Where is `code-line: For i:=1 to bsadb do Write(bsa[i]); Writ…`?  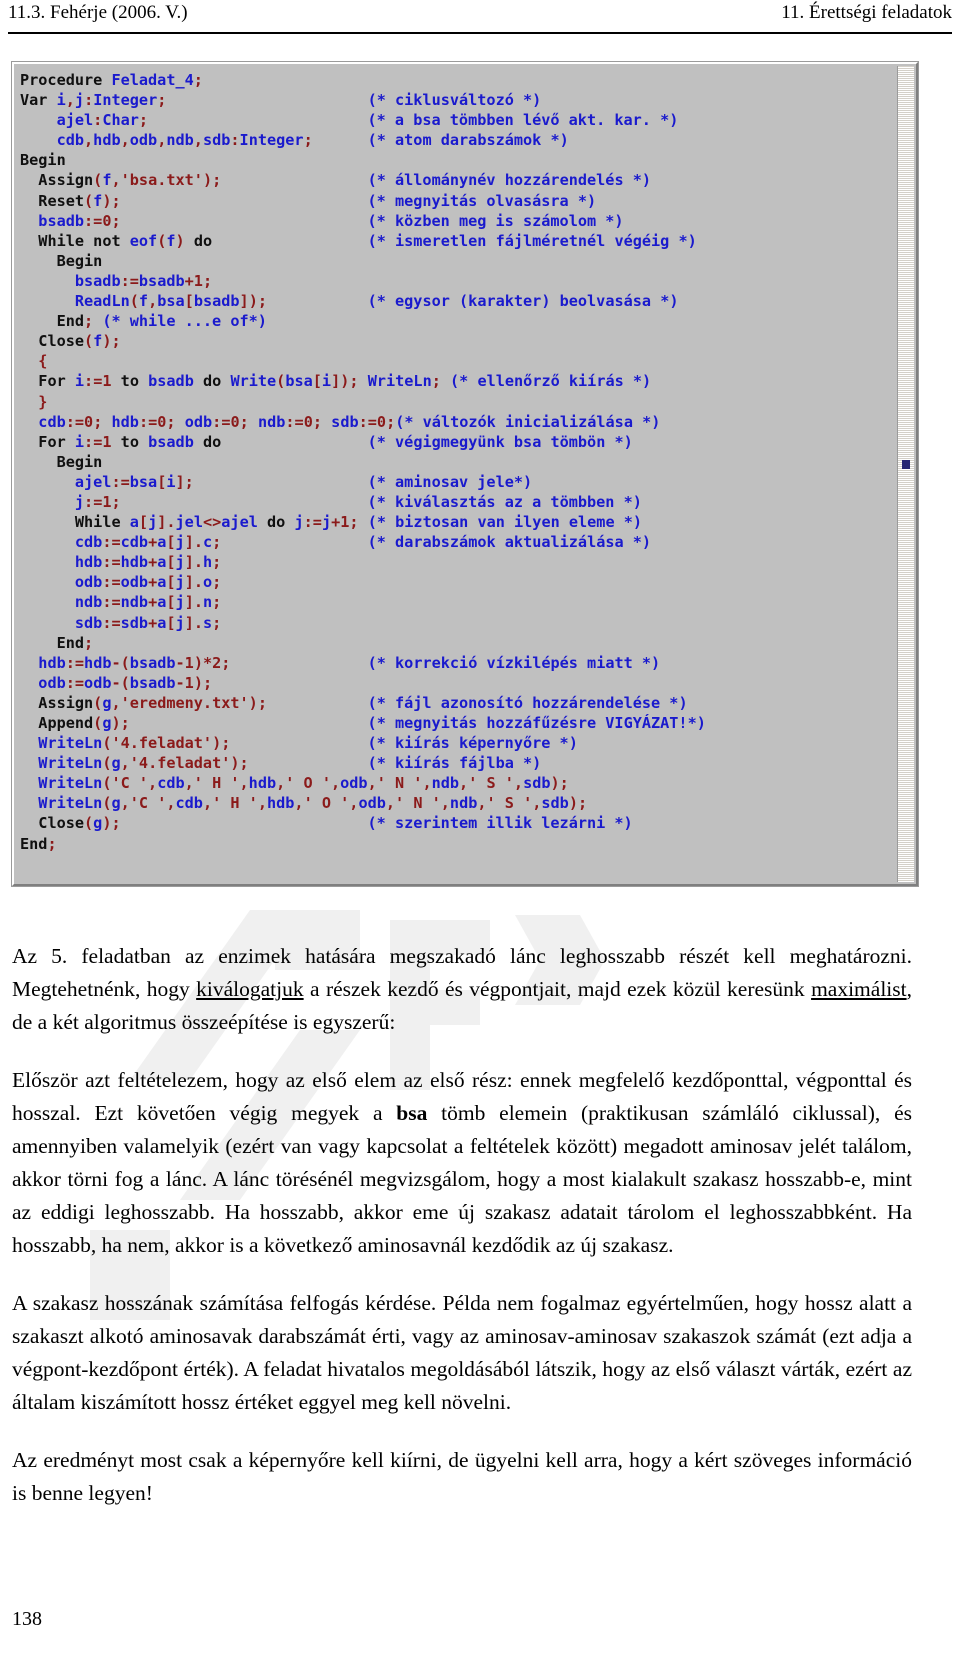
code-line: For i:=1 to bsadb do Write(bsa[i]); Writ… is located at coordinates (345, 381).